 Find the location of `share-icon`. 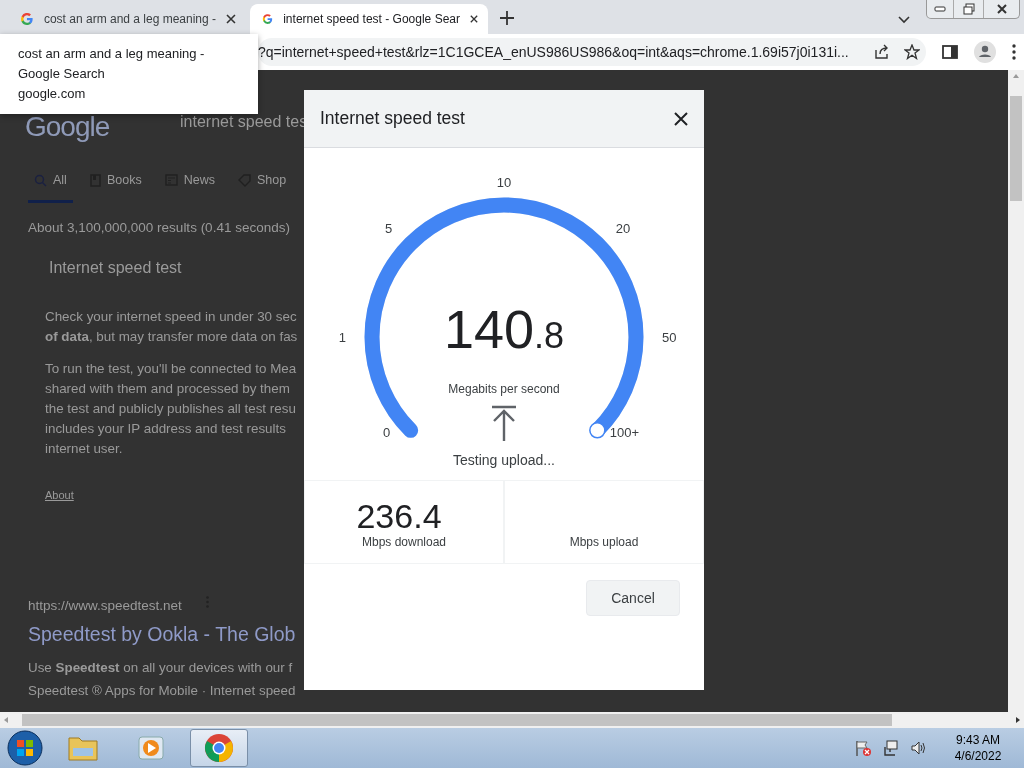

share-icon is located at coordinates (882, 52).